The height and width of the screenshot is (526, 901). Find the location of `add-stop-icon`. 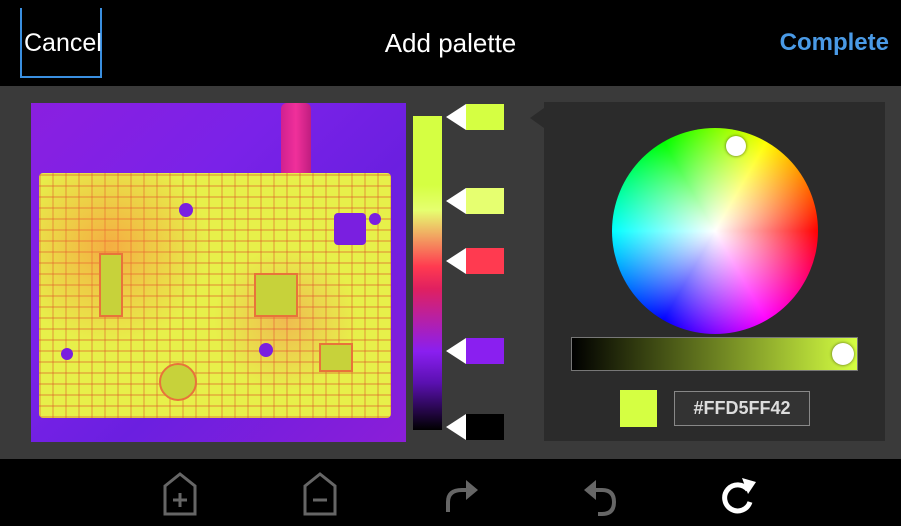

add-stop-icon is located at coordinates (180, 494).